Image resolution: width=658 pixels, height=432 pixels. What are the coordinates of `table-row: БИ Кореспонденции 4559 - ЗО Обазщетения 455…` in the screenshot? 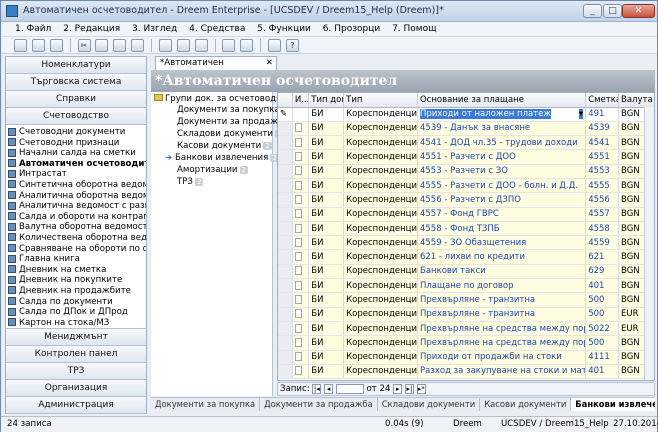 It's located at (466, 243).